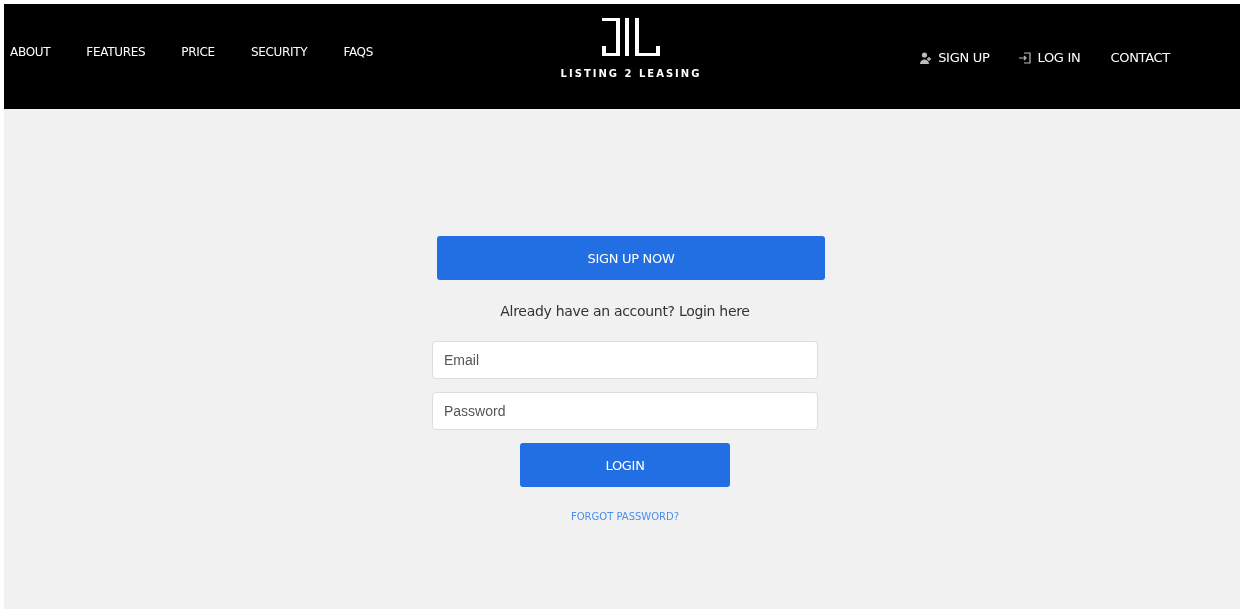 The width and height of the screenshot is (1240, 609). Describe the element at coordinates (625, 360) in the screenshot. I see `email-field: Email` at that location.